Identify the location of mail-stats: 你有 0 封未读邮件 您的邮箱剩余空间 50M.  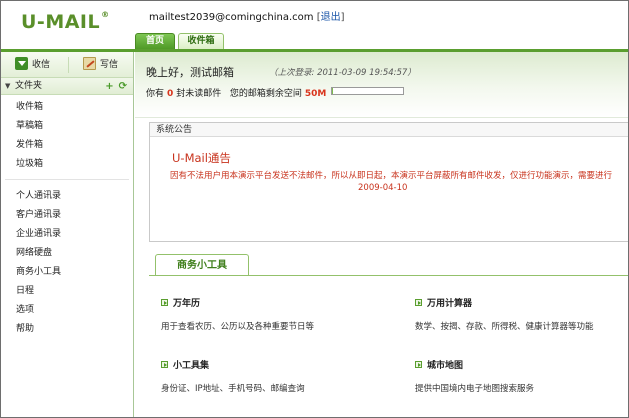
(236, 92).